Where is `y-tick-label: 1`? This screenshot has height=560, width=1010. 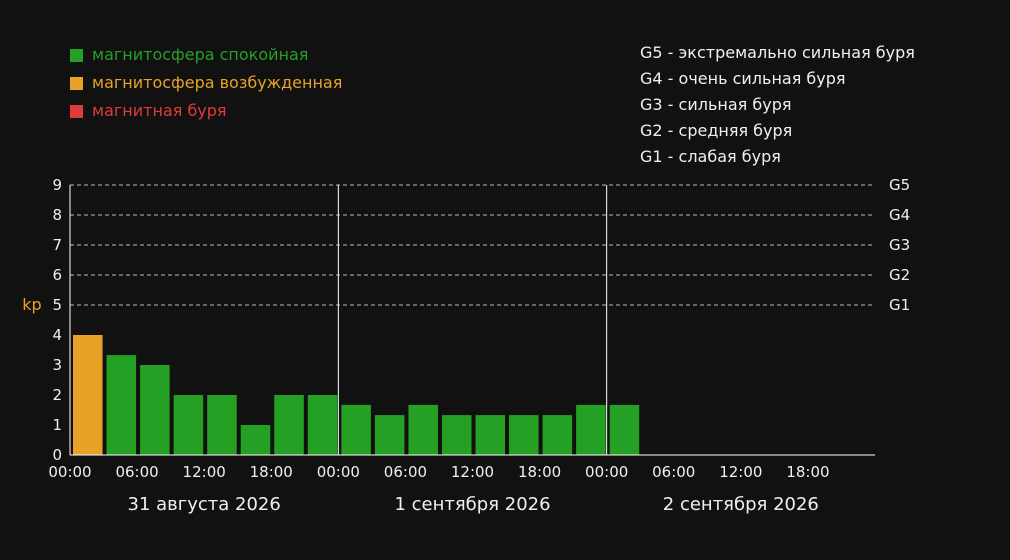 y-tick-label: 1 is located at coordinates (57, 425).